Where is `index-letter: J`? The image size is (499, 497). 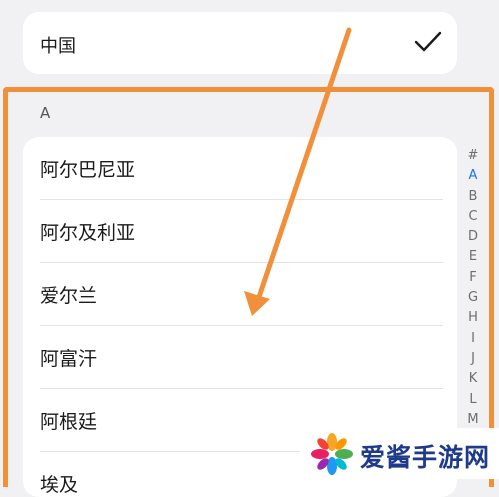
index-letter: J is located at coordinates (473, 359).